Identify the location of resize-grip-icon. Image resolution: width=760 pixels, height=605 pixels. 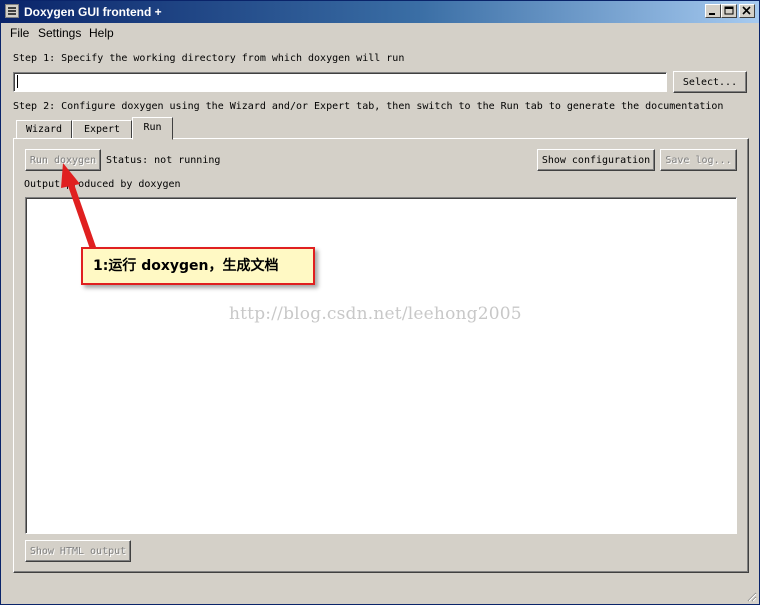
(751, 596).